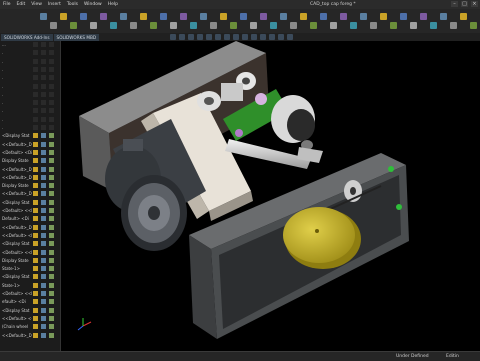 The width and height of the screenshot is (480, 361). I want to click on tree-row: <<Default> <Di, so click(30, 235).